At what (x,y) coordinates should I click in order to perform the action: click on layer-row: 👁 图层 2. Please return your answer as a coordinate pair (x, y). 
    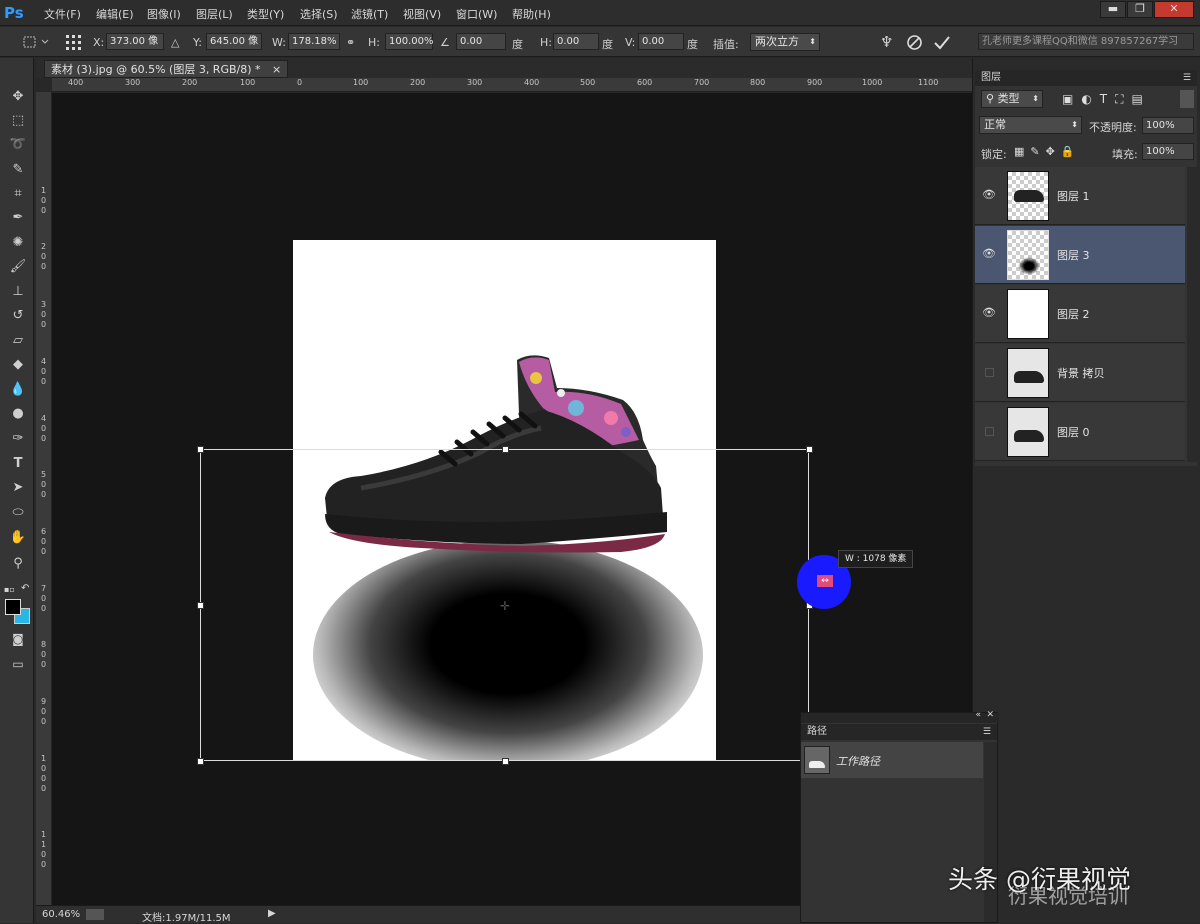
    Looking at the image, I should click on (1080, 314).